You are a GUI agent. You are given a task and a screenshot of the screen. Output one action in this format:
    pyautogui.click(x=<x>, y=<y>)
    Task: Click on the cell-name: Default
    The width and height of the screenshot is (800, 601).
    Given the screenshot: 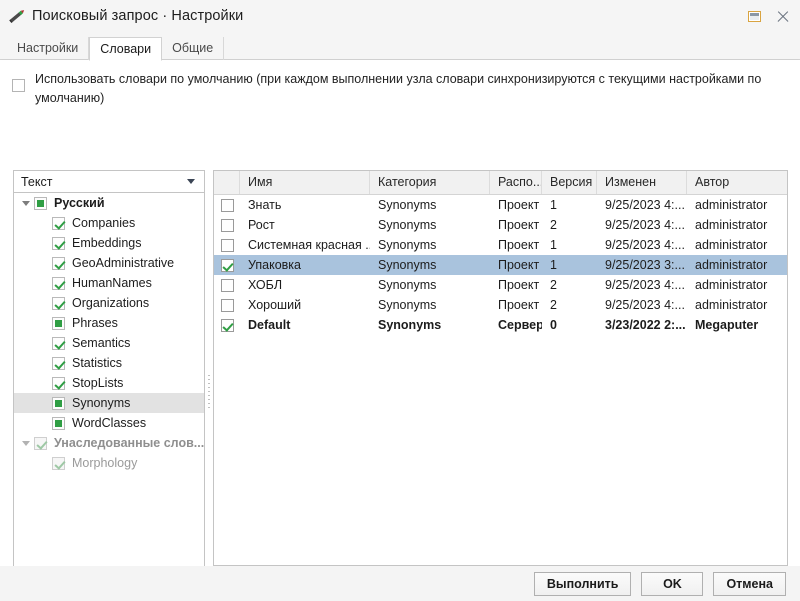 What is the action you would take?
    pyautogui.click(x=269, y=325)
    